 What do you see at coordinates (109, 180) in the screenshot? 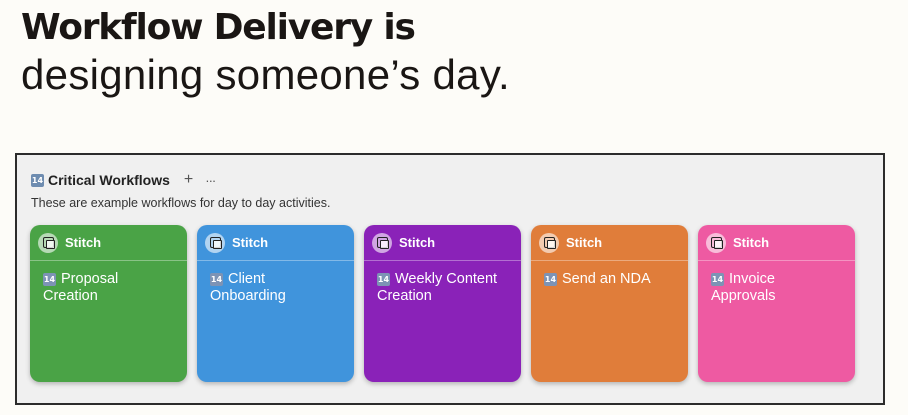
I see `board-title: Critical Workflows` at bounding box center [109, 180].